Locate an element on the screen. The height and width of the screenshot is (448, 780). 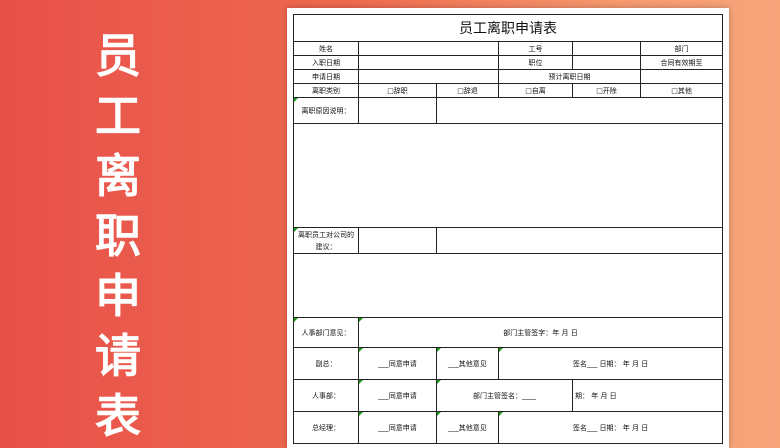
dept-manager-sign: 部门主管签字：年 月 日 is located at coordinates (540, 332).